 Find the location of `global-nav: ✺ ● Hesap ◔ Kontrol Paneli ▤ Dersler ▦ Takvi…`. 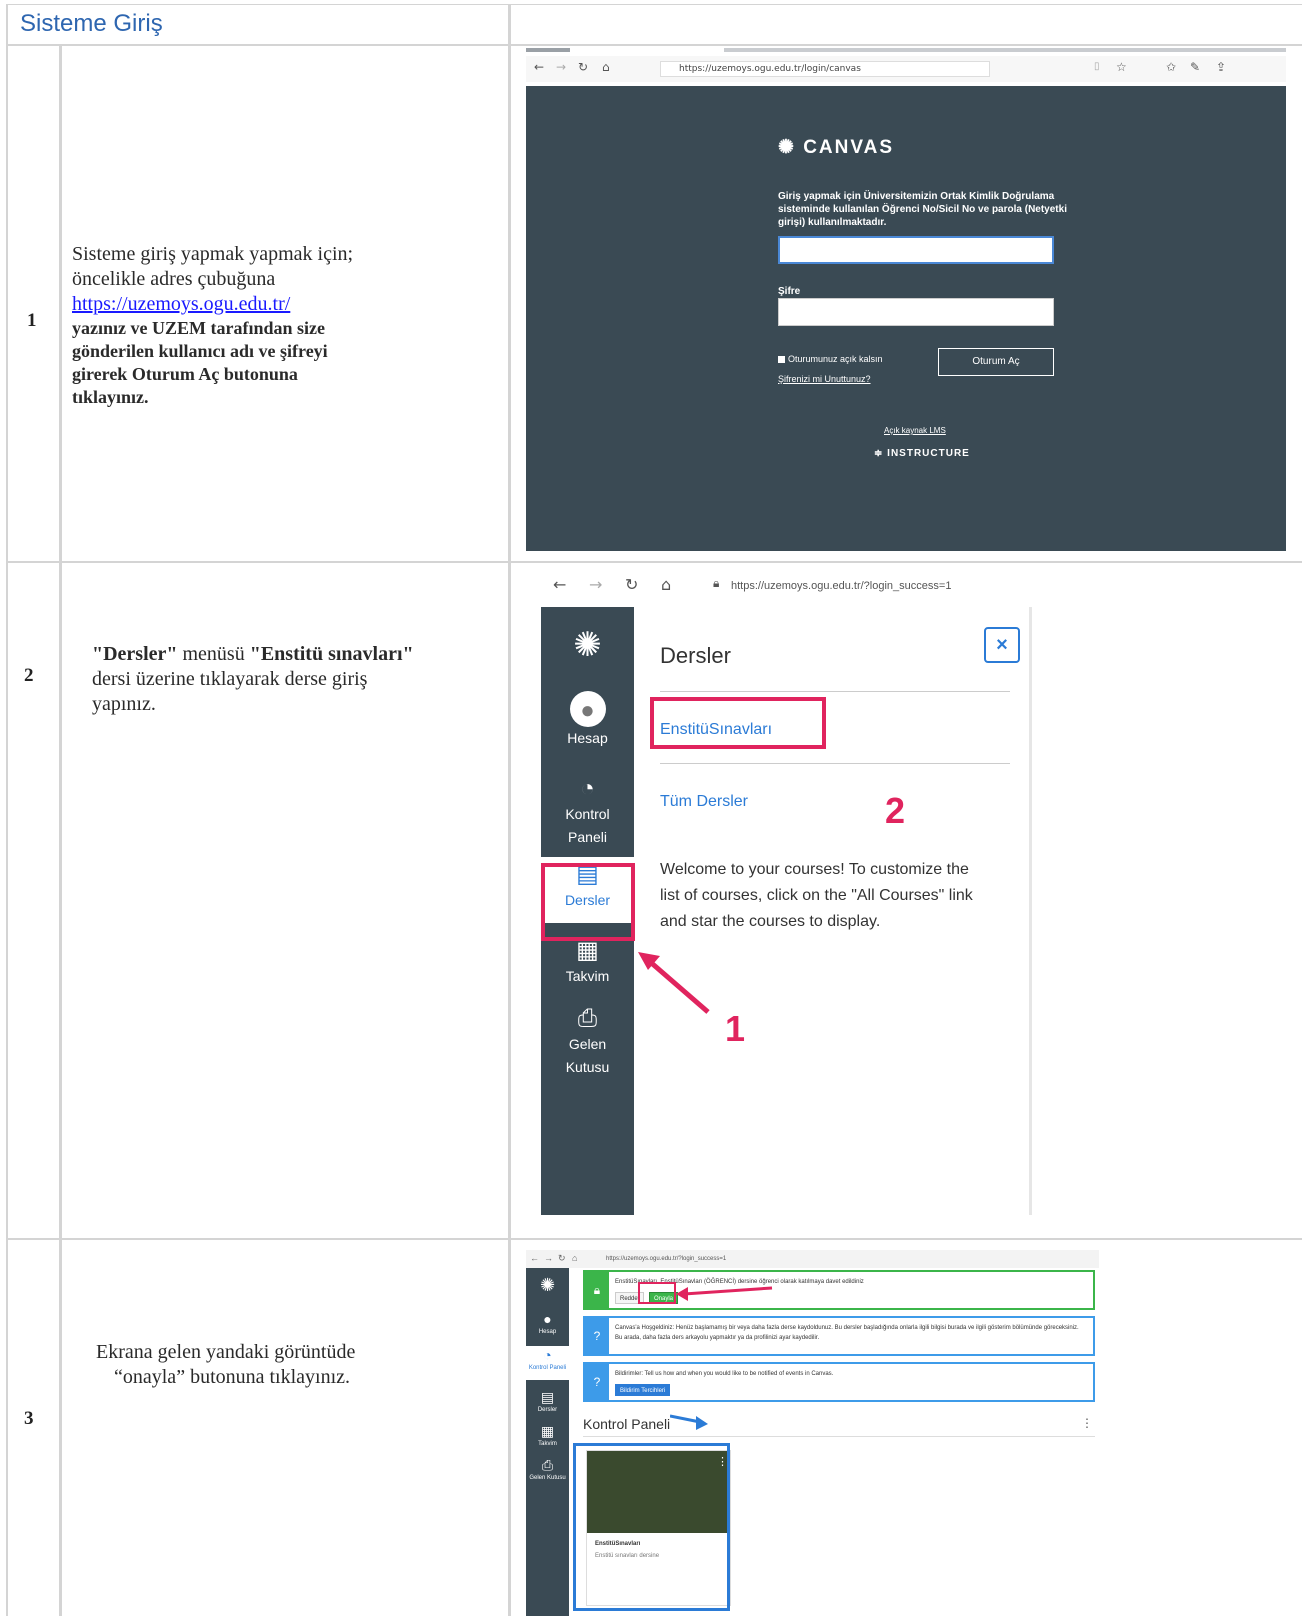

global-nav: ✺ ● Hesap ◔ Kontrol Paneli ▤ Dersler ▦ Takvi… is located at coordinates (547, 1442).